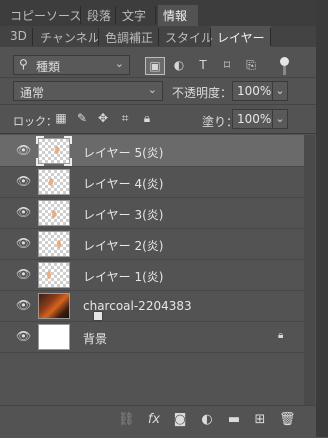 The width and height of the screenshot is (328, 438). I want to click on layer-row: 👁︎ レイヤー 4(炎), so click(152, 182).